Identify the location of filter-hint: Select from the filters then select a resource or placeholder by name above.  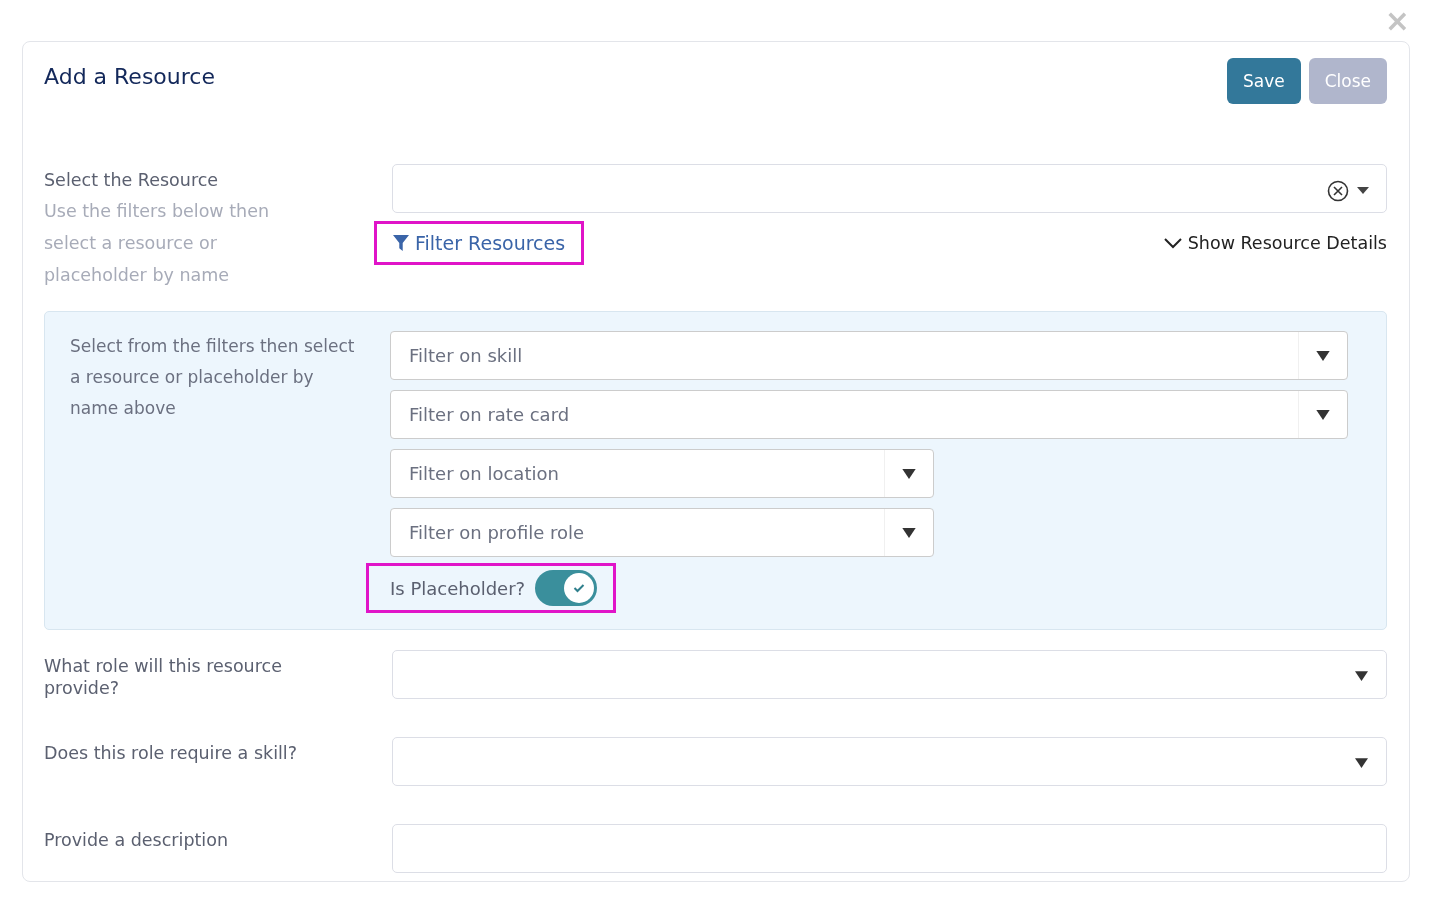
(213, 377).